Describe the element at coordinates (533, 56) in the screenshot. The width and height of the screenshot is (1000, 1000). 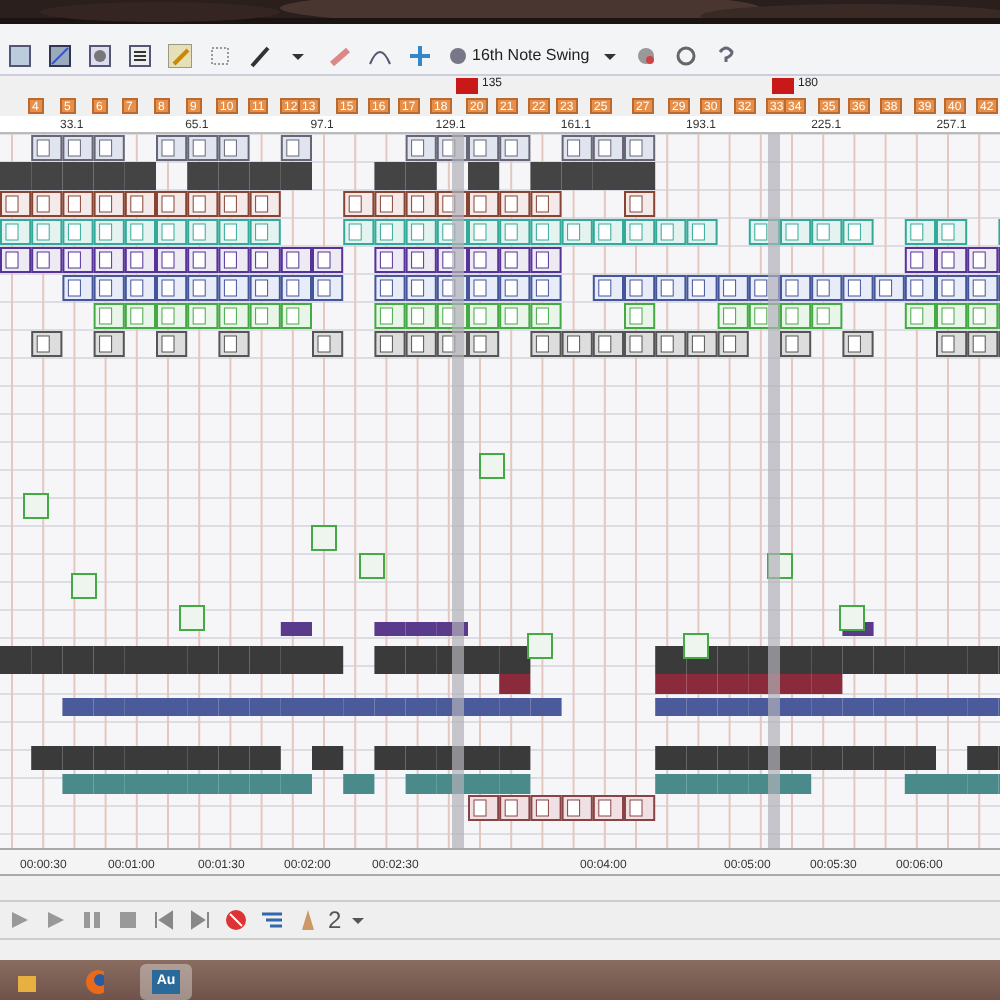
I see `swing-dropdown: 16th Note Swing` at that location.